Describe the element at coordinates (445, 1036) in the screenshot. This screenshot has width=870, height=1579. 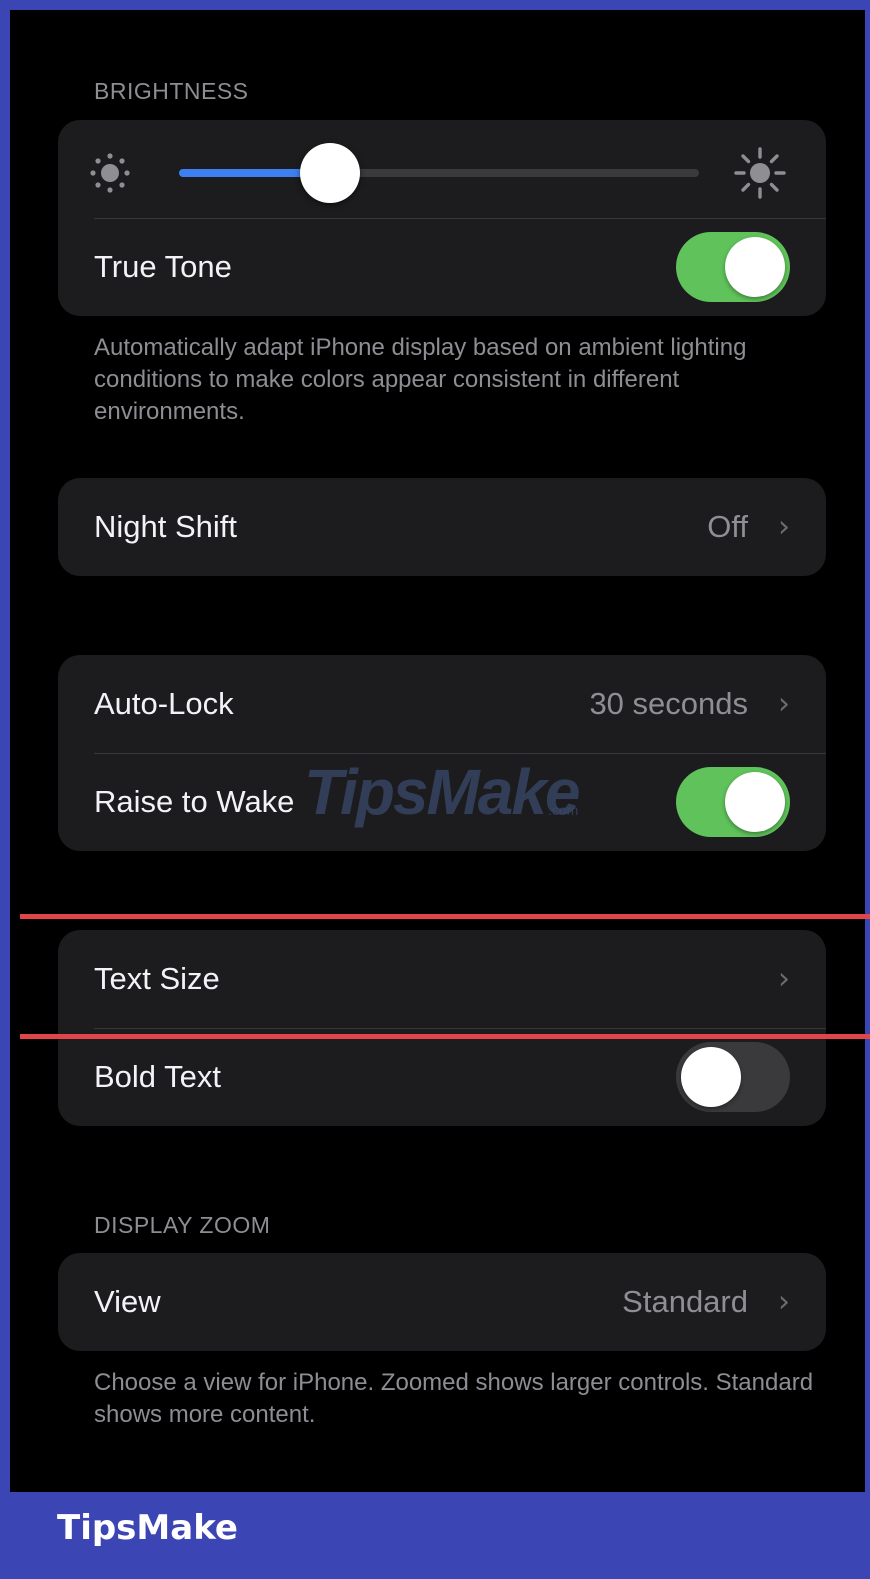
I see `highlight-line-bottom` at that location.